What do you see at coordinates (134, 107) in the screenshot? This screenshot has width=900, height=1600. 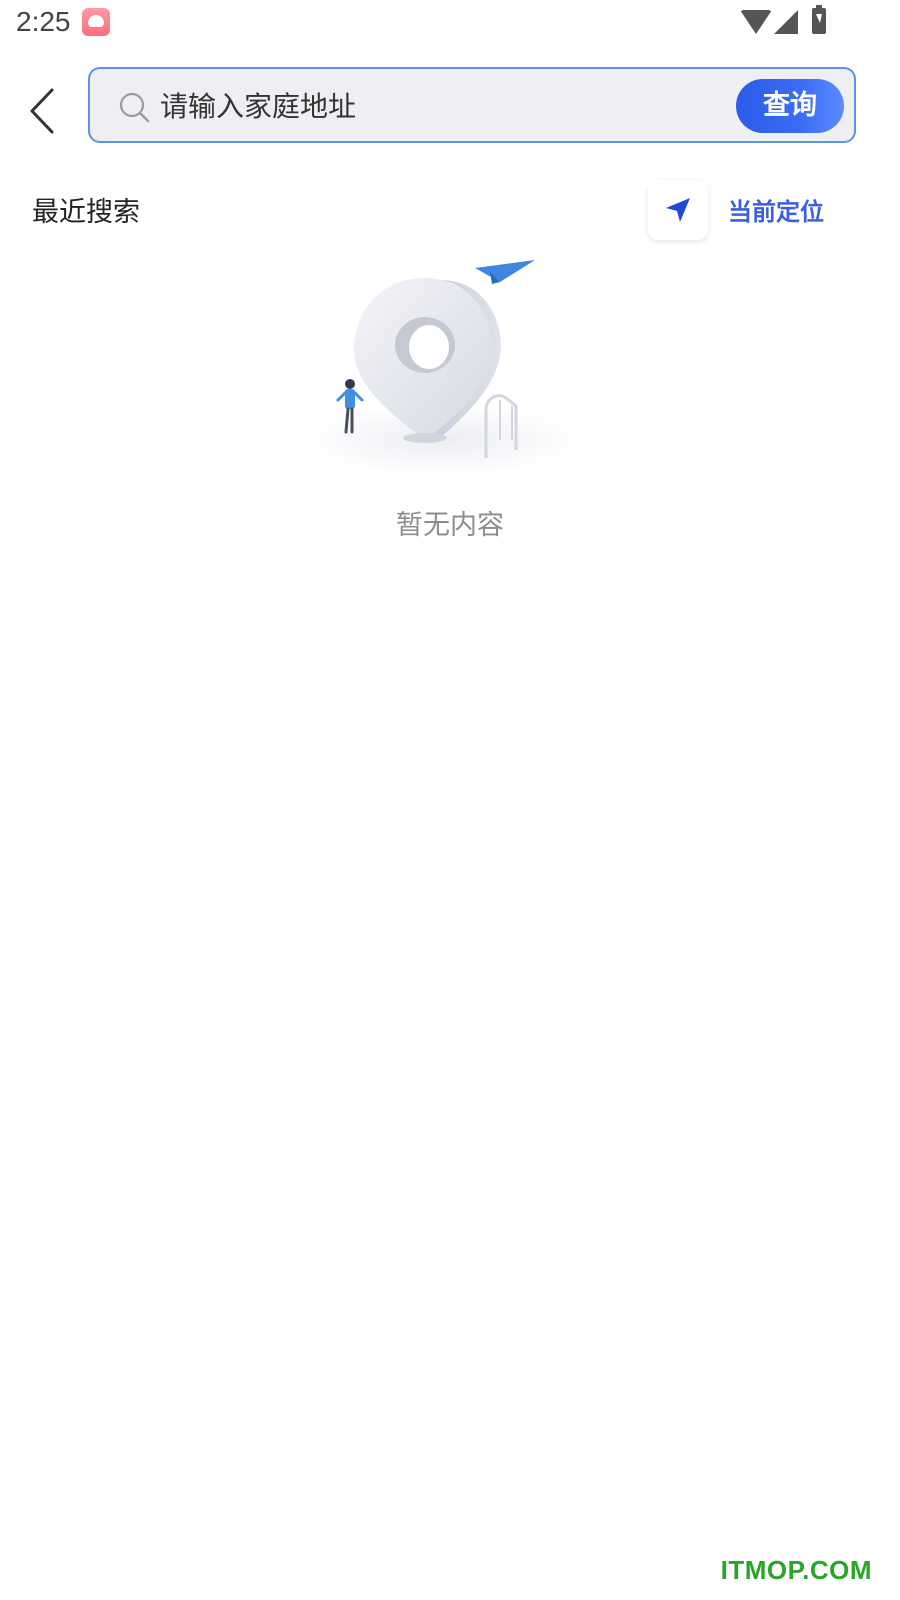 I see `search-icon` at bounding box center [134, 107].